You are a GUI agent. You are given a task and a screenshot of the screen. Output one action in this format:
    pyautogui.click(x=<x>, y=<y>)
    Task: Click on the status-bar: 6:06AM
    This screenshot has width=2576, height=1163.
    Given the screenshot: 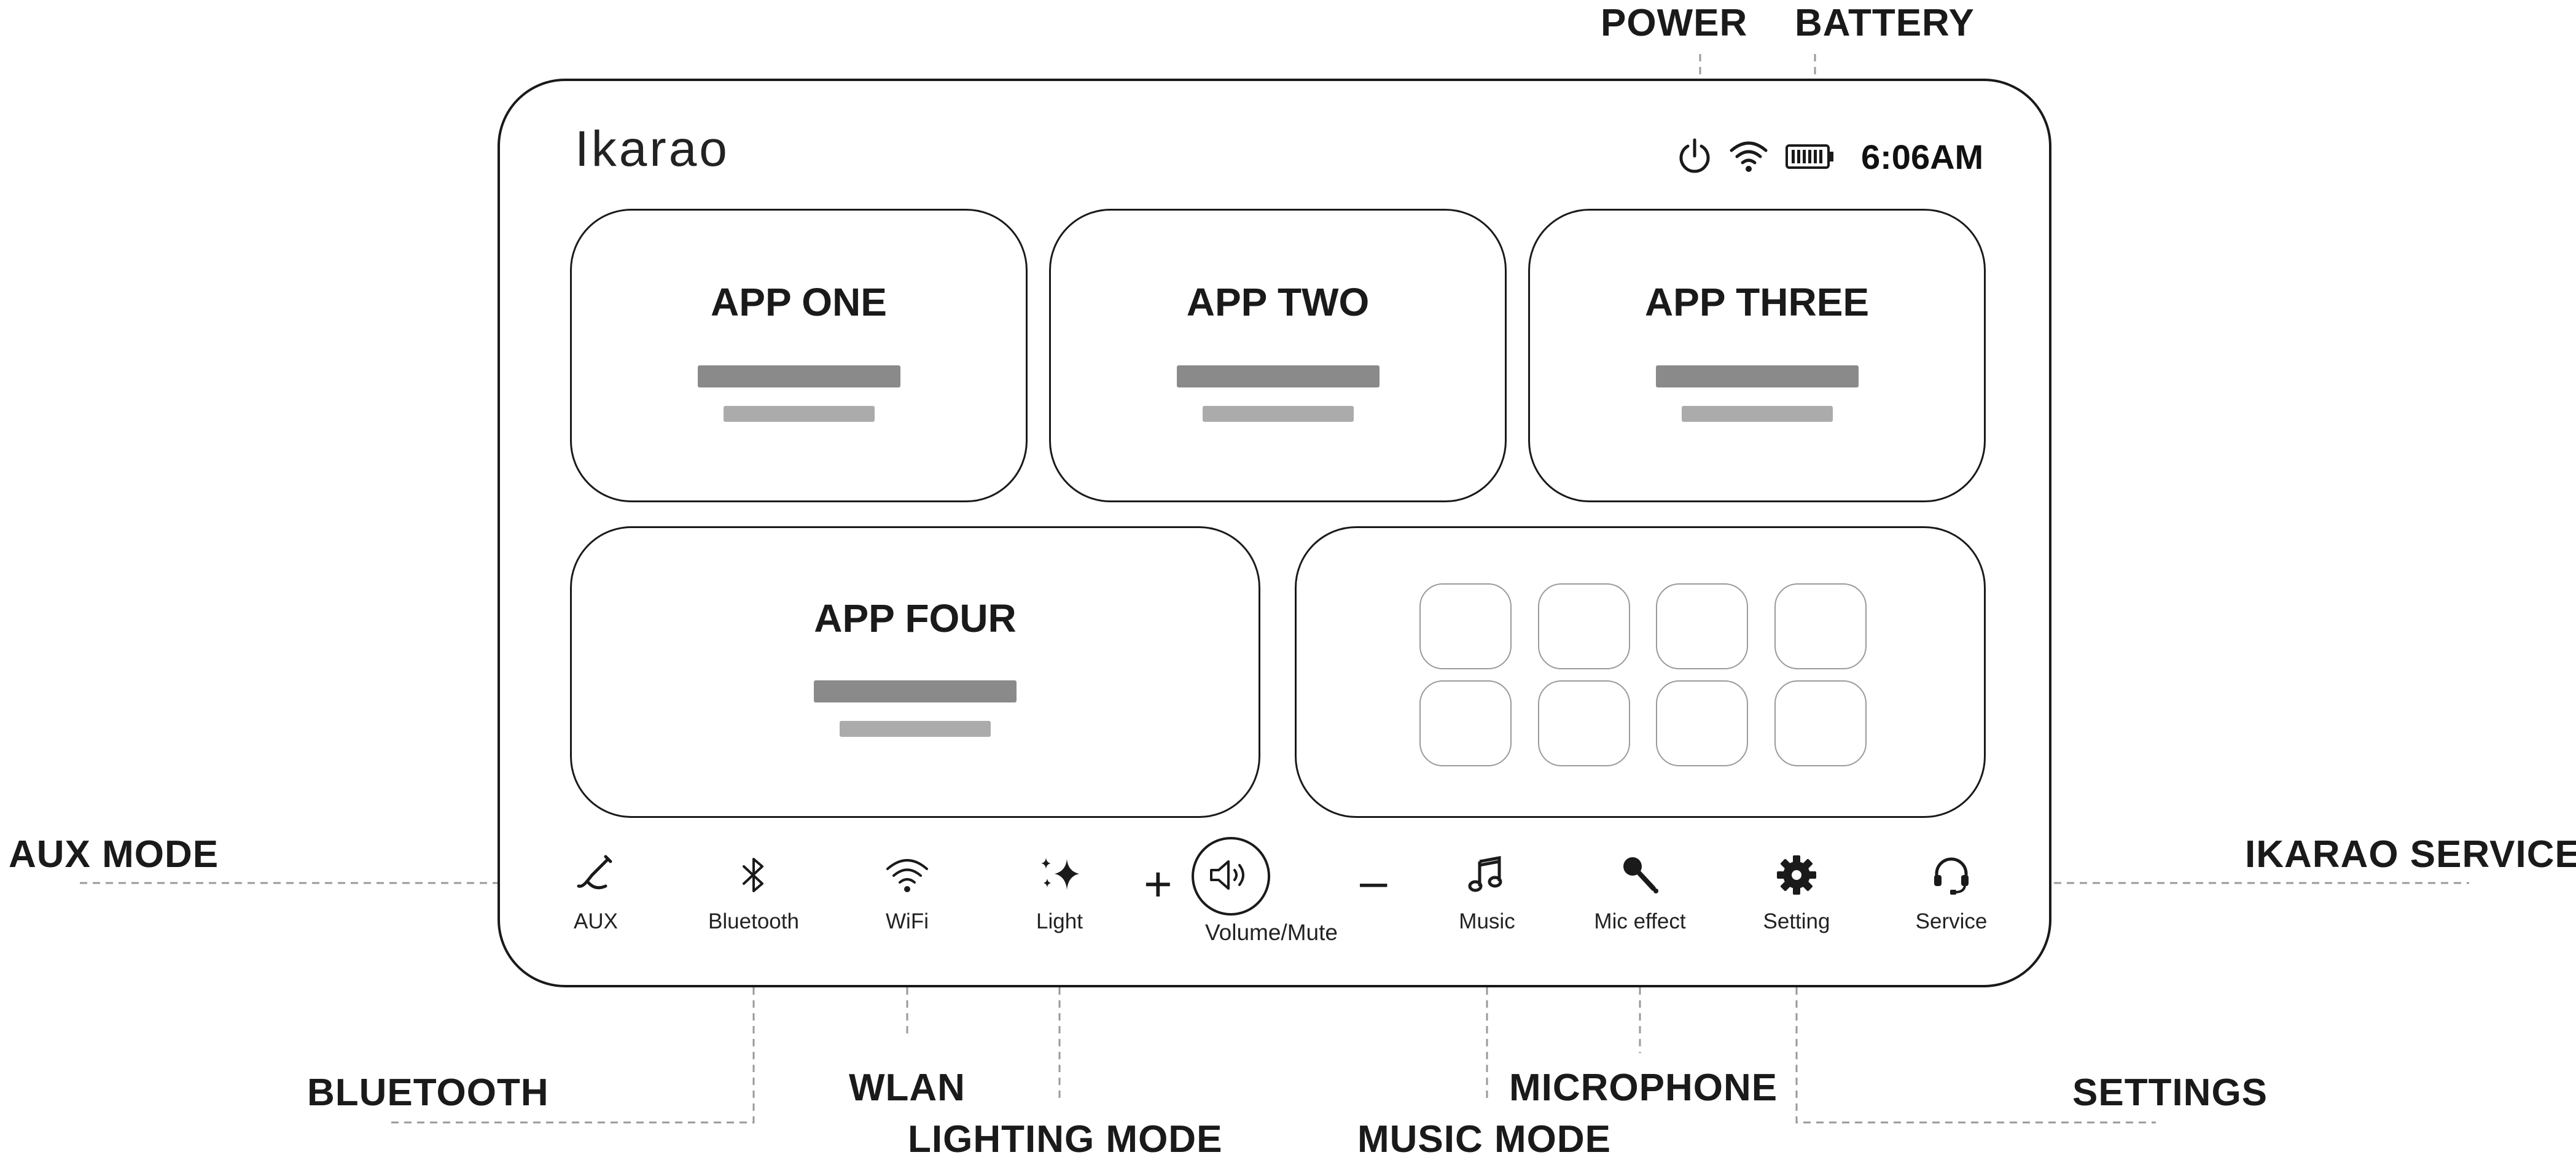 What is the action you would take?
    pyautogui.click(x=1830, y=156)
    